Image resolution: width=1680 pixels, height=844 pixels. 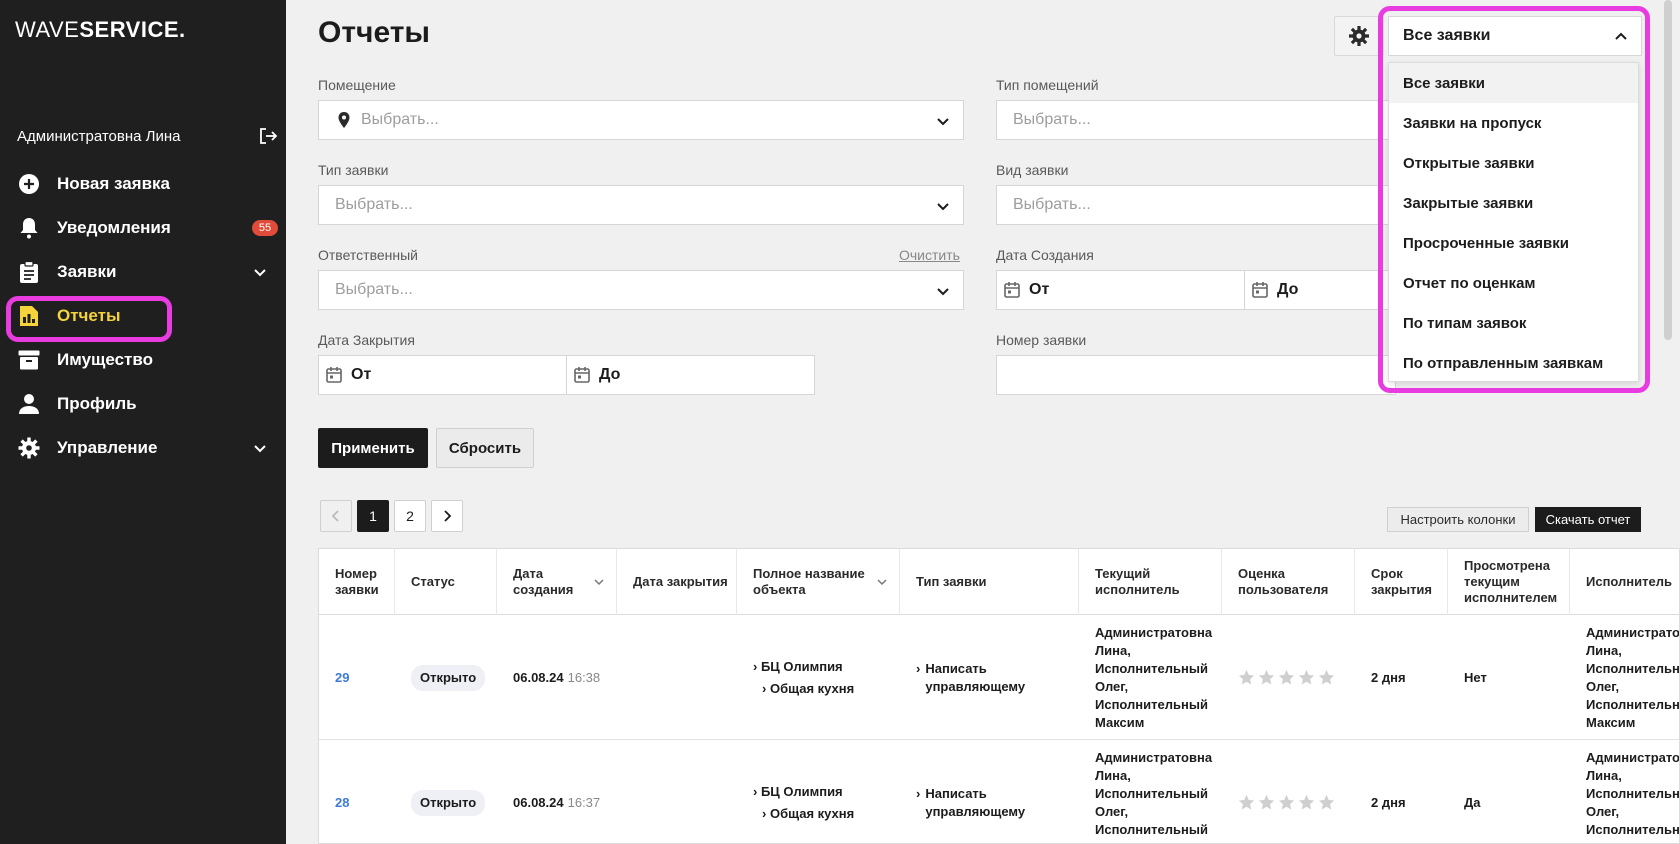 I want to click on page-title: Отчеты, so click(x=374, y=32).